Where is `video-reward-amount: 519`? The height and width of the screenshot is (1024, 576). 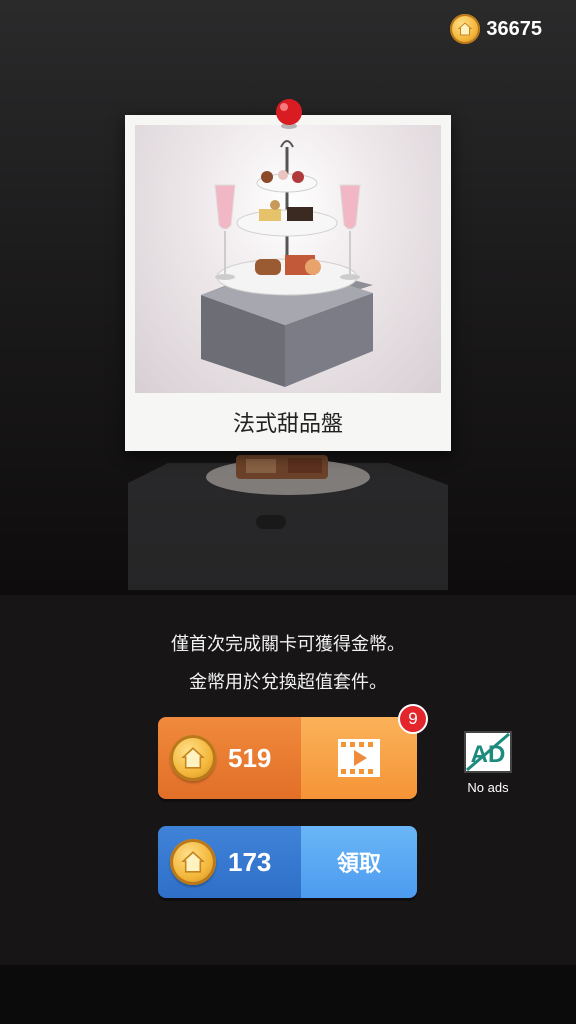
video-reward-amount: 519 is located at coordinates (250, 757).